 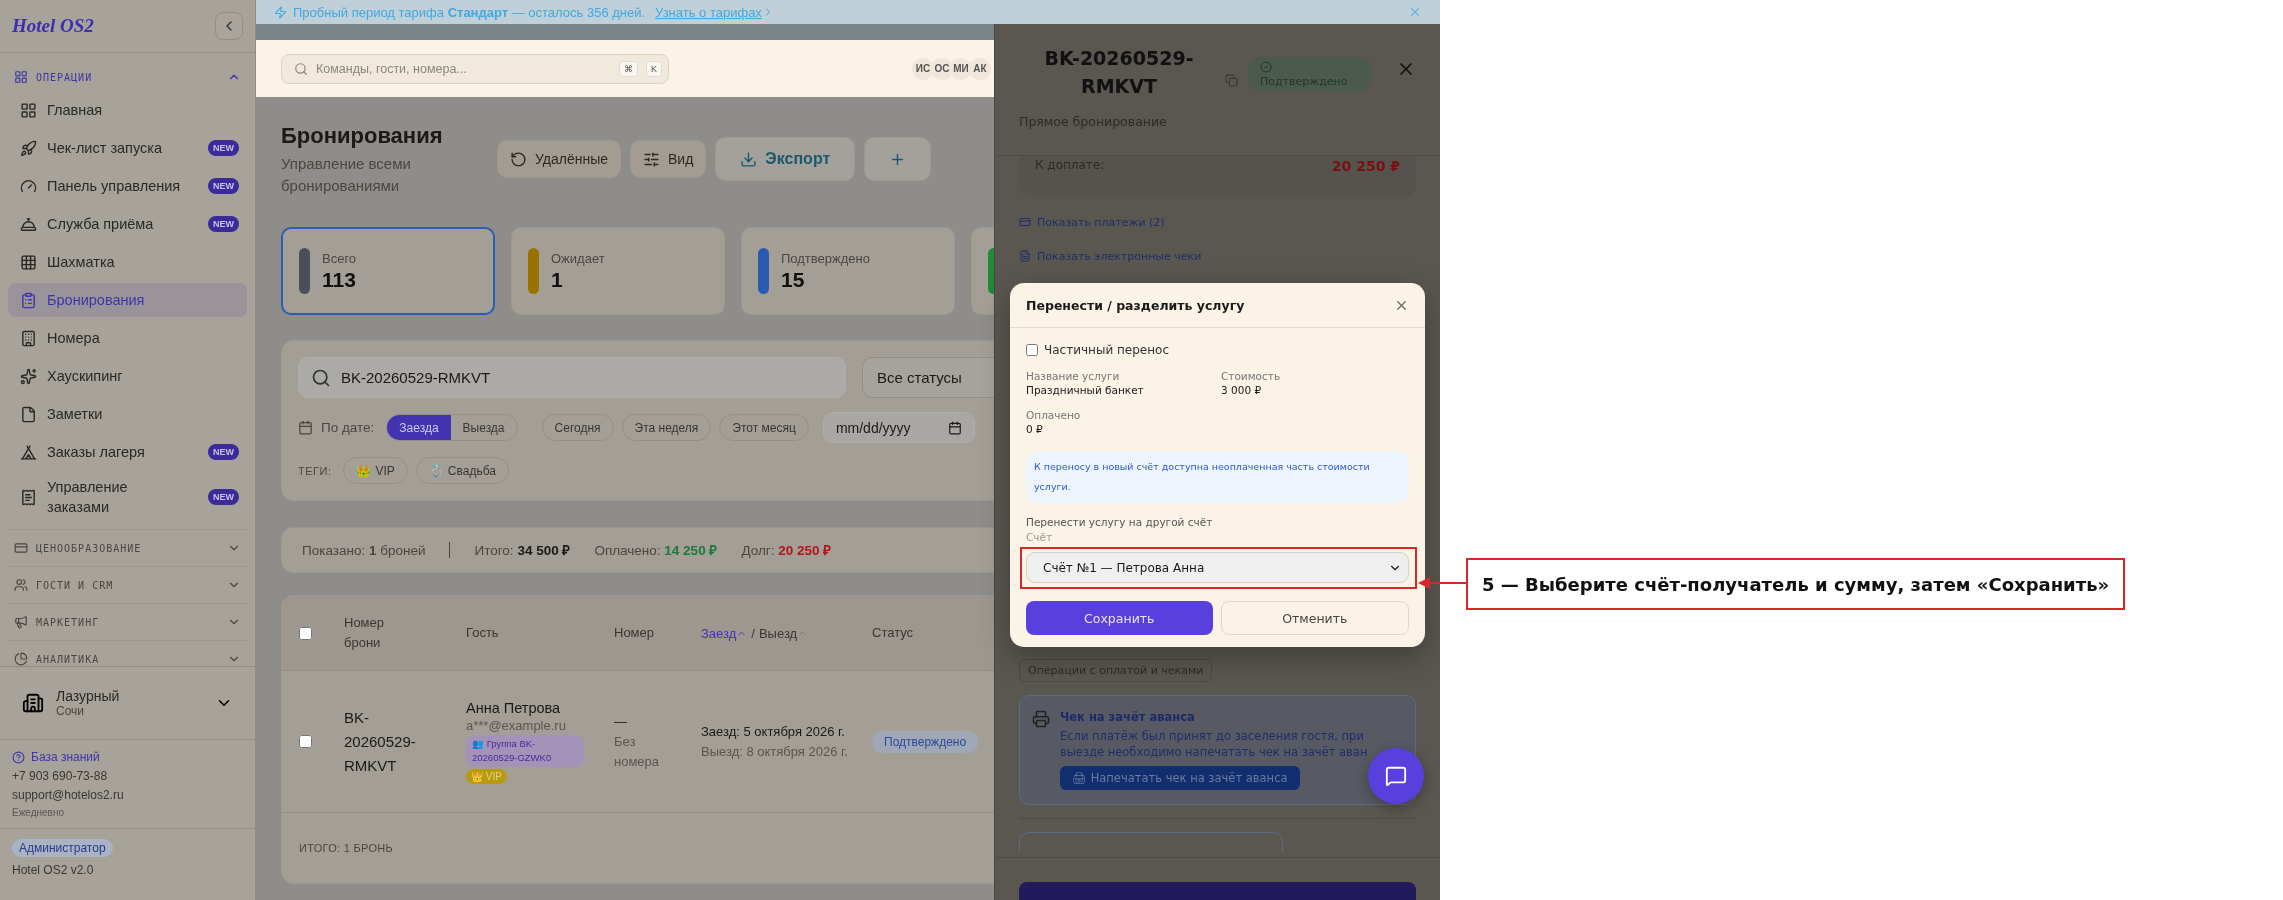 I want to click on sidebar-item: Чек-лист запуска NEW, so click(x=127, y=148).